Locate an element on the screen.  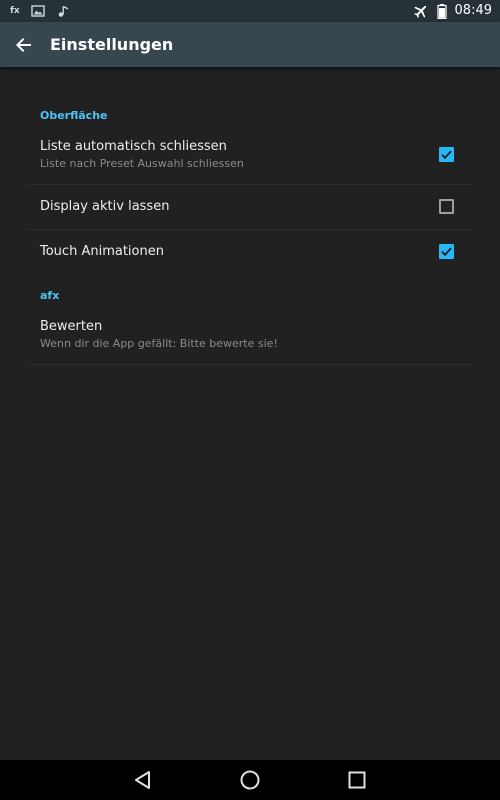
pref-display-aktiv-lassen: Display aktiv lassen is located at coordinates (250, 207).